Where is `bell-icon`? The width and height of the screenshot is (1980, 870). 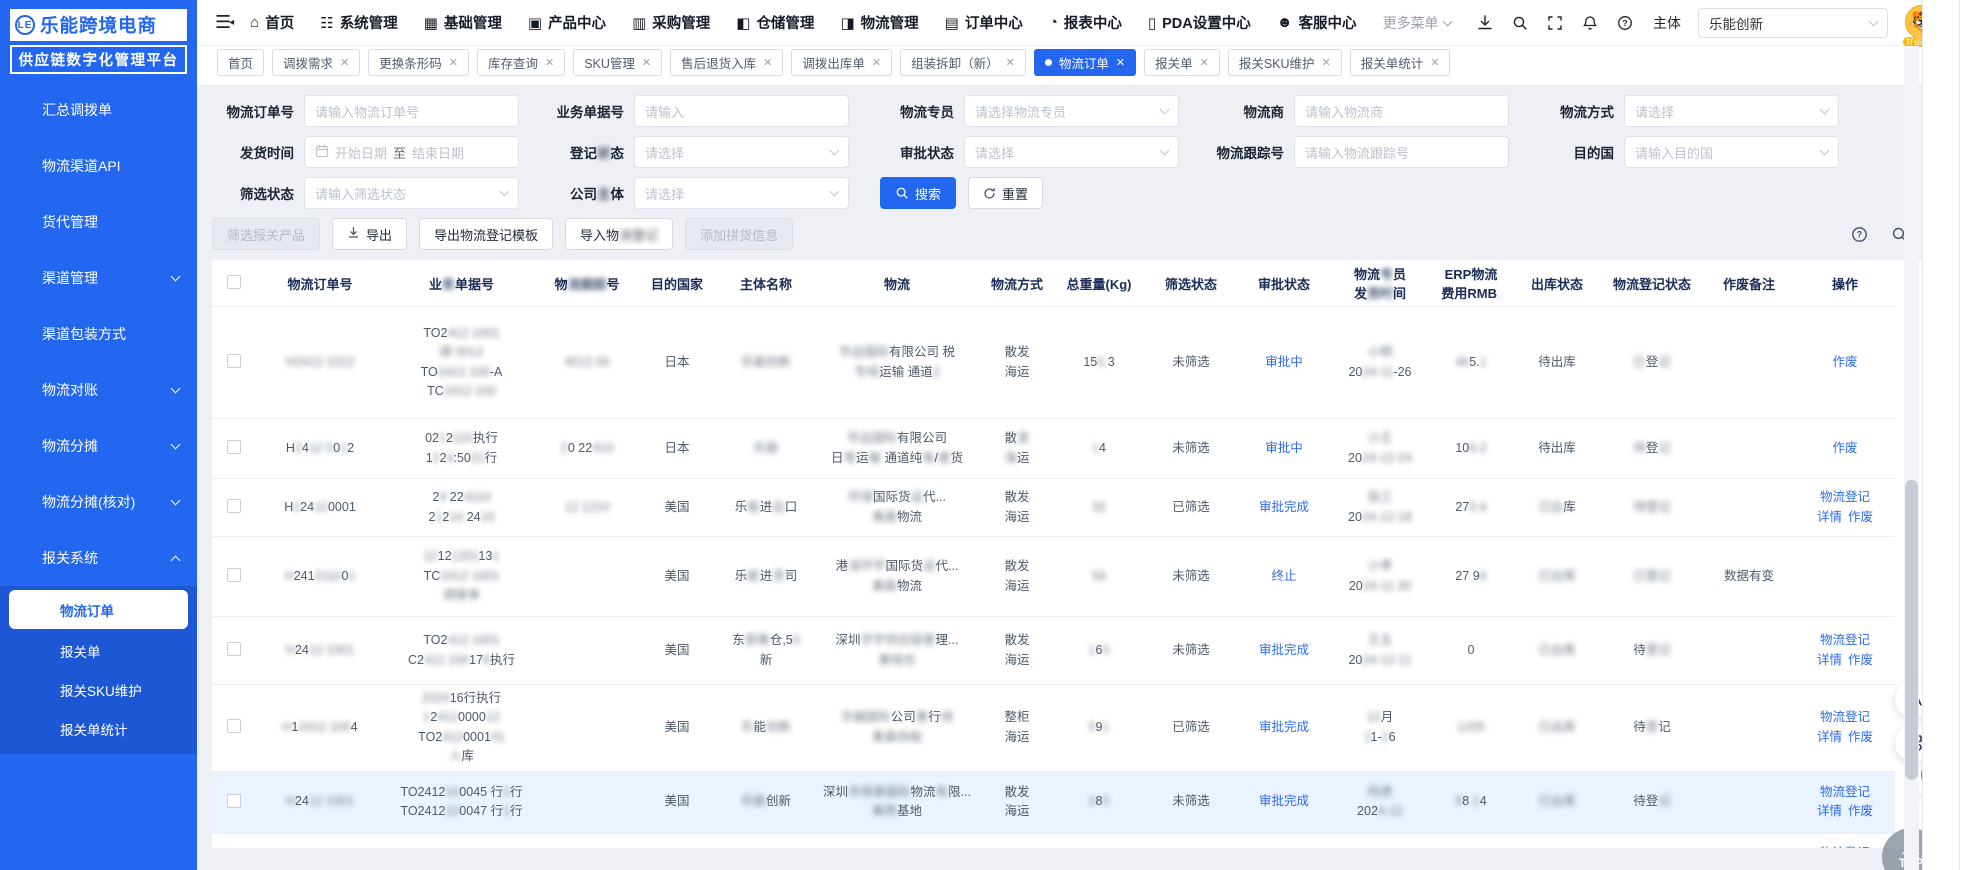 bell-icon is located at coordinates (1590, 23).